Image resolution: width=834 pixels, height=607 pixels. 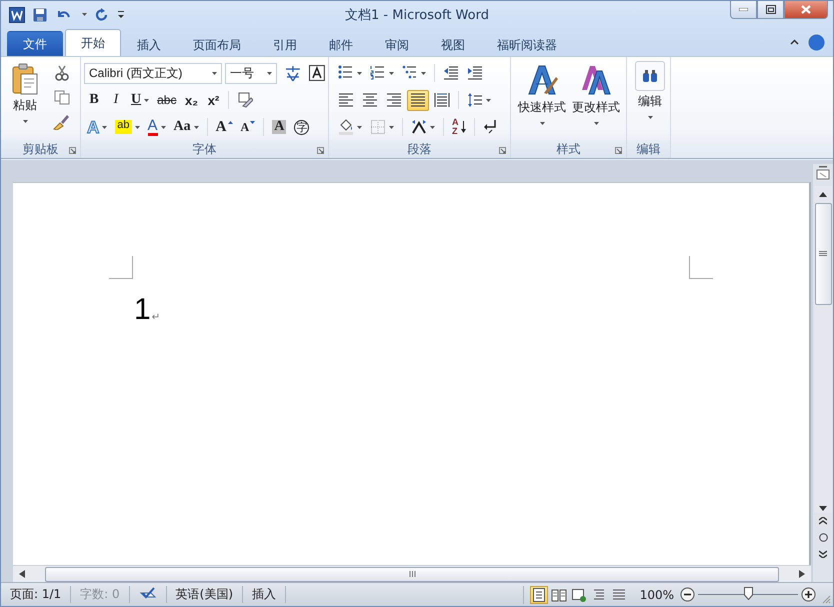 What do you see at coordinates (743, 10) in the screenshot?
I see `minimize-button` at bounding box center [743, 10].